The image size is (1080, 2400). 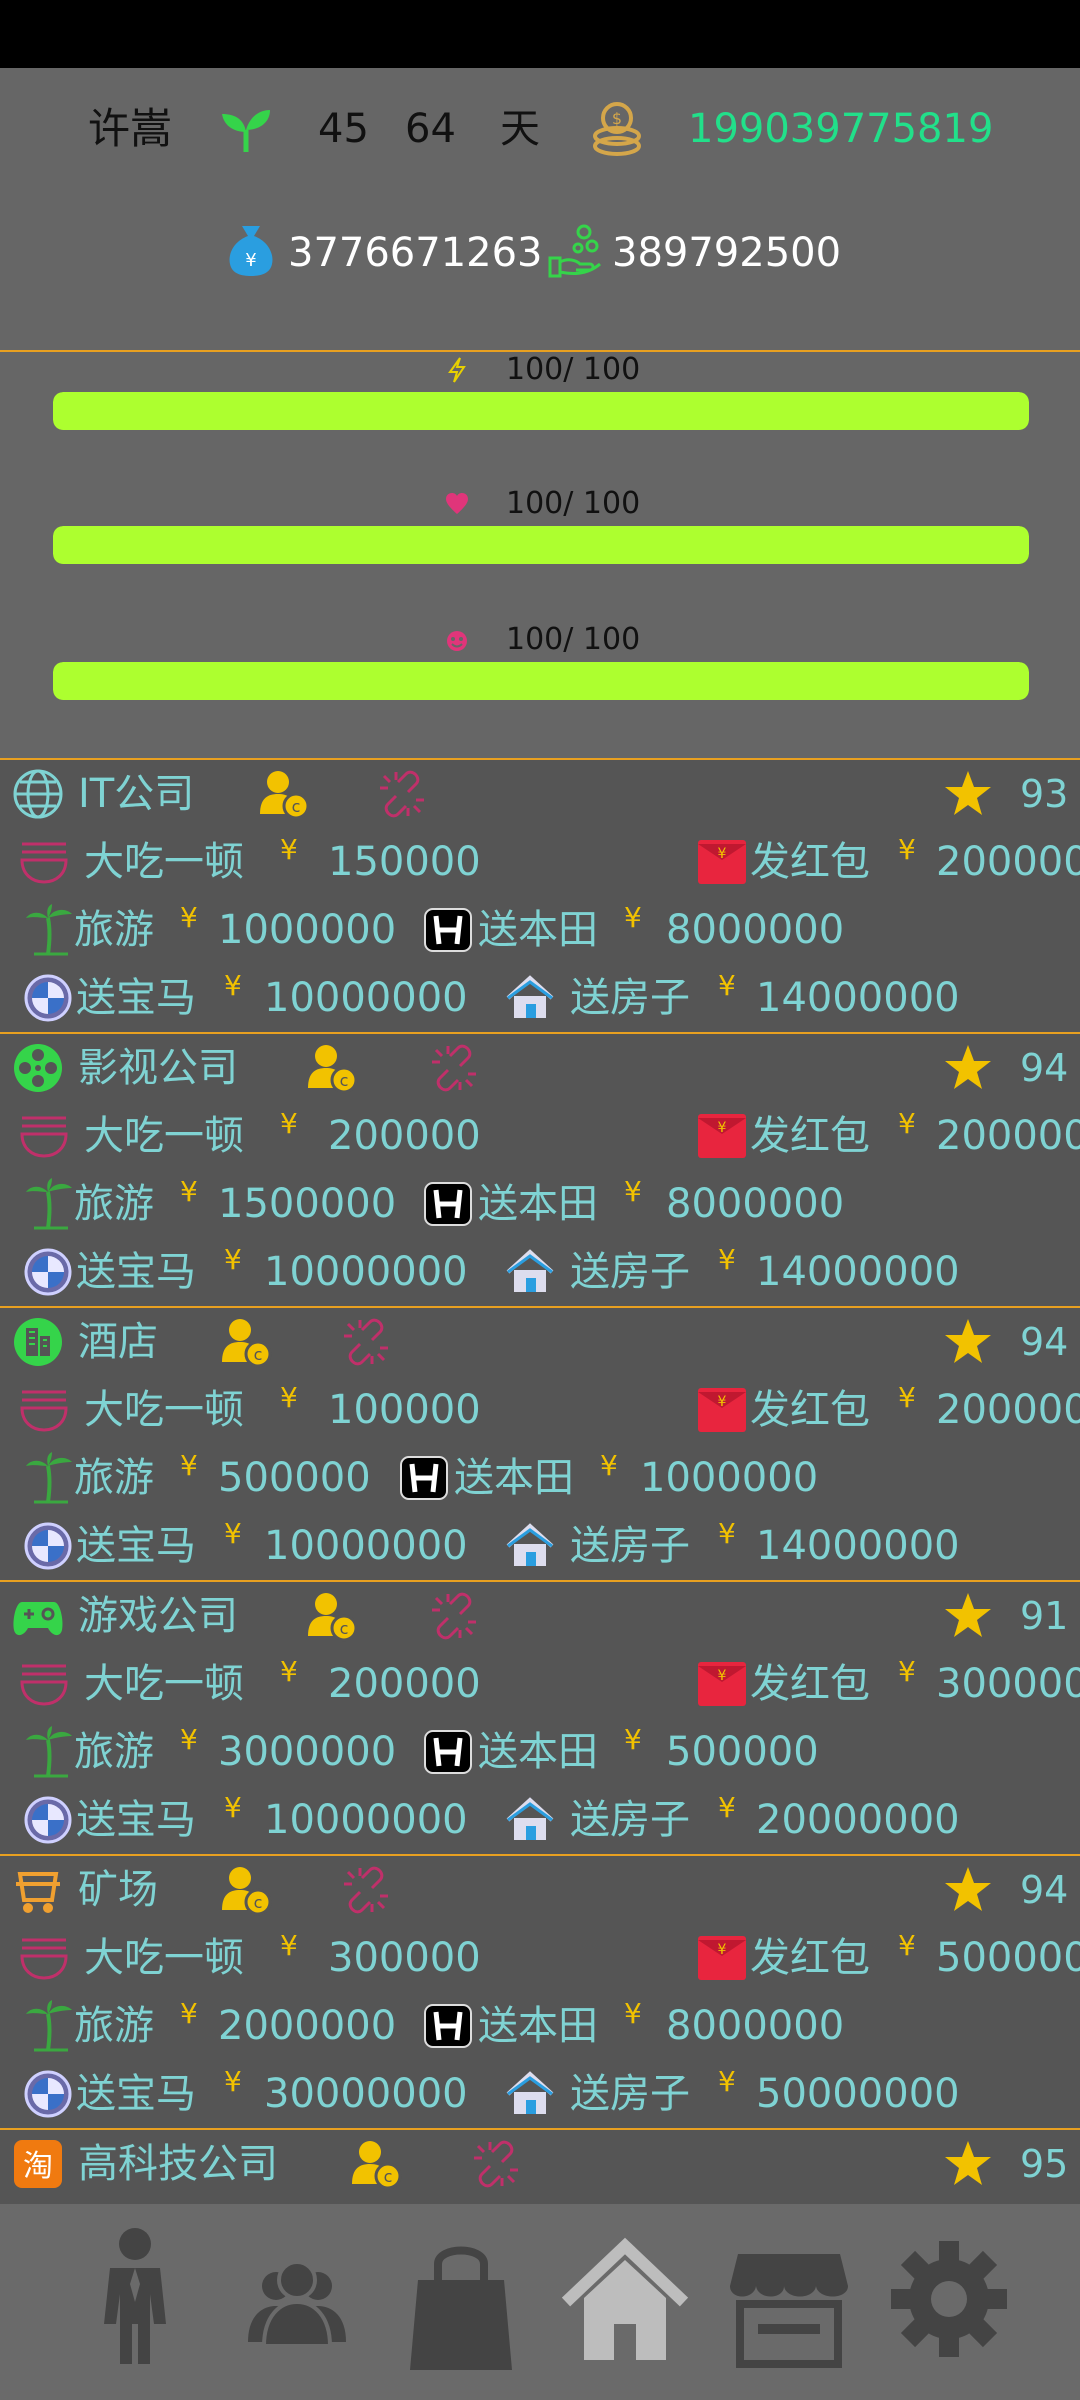 What do you see at coordinates (430, 129) in the screenshot?
I see `day-count: 64` at bounding box center [430, 129].